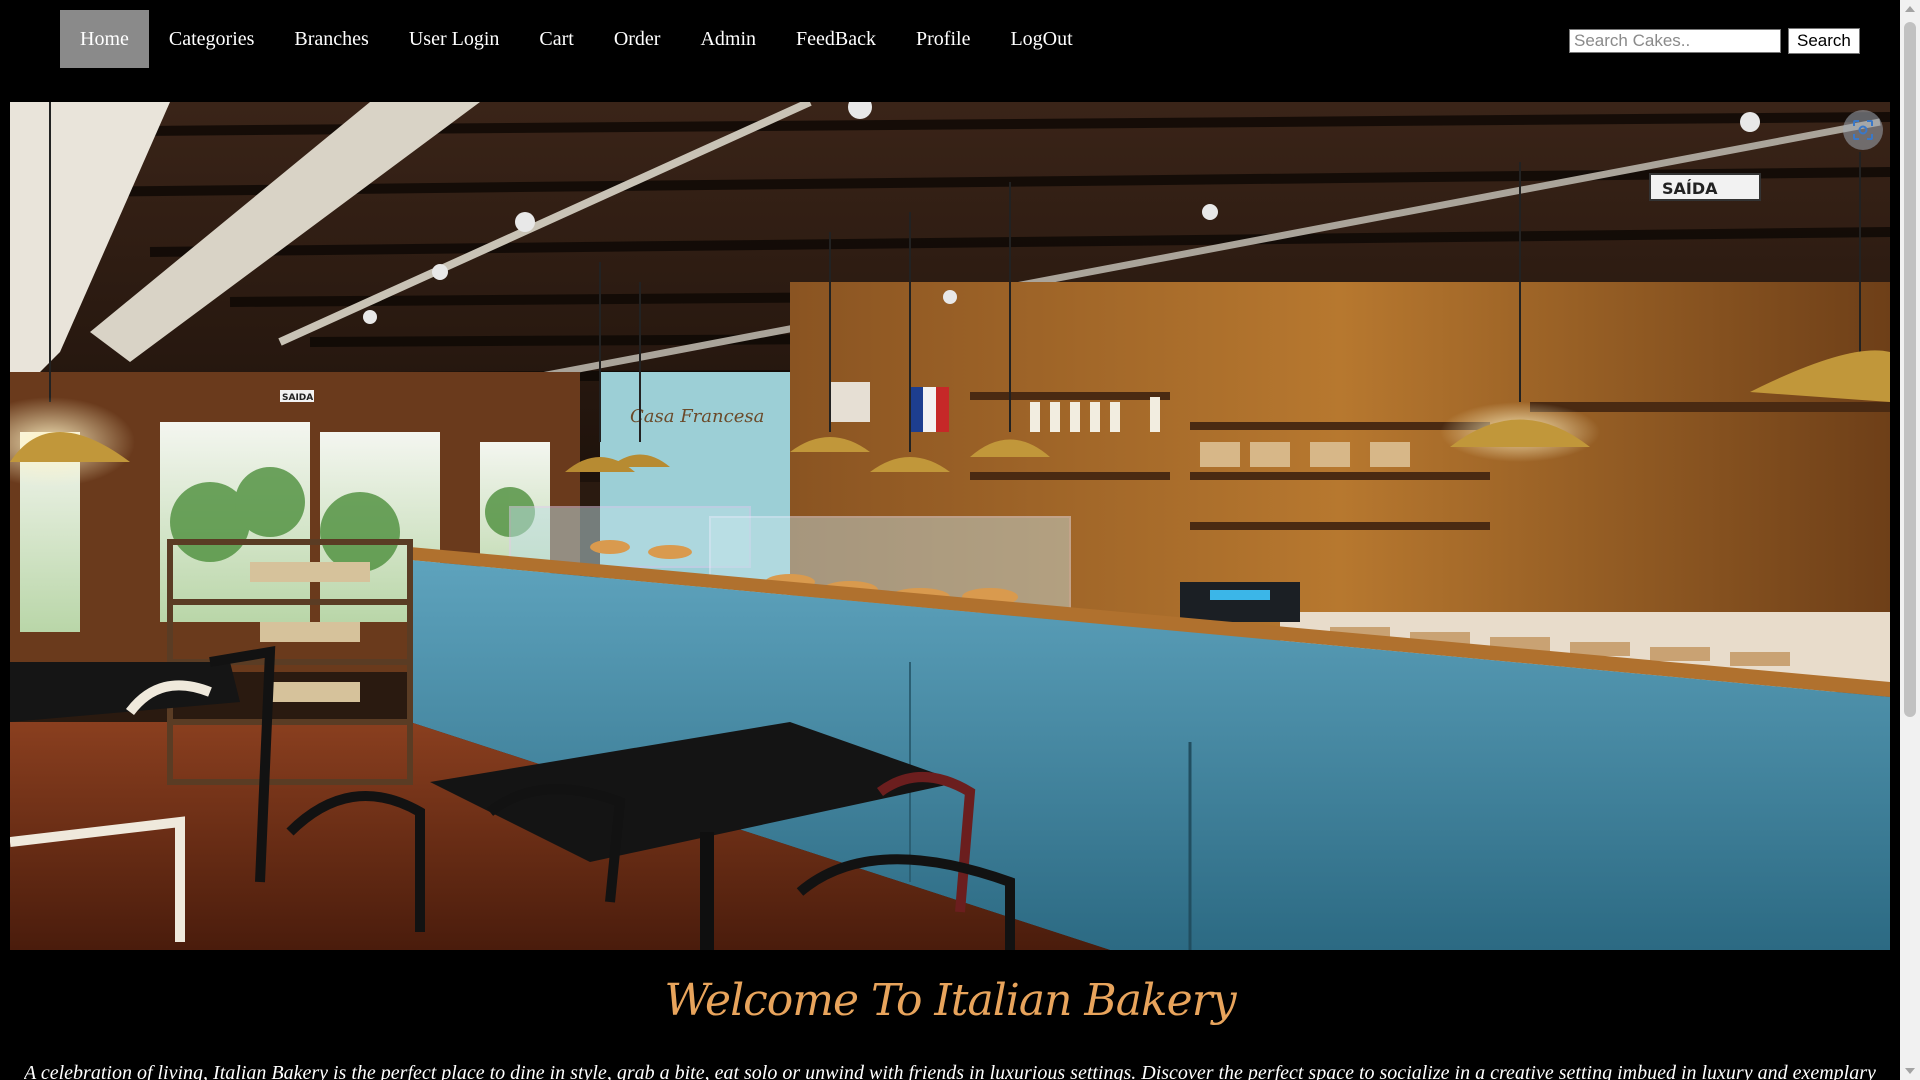  Describe the element at coordinates (556, 39) in the screenshot. I see `nav-link-cart: Cart` at that location.